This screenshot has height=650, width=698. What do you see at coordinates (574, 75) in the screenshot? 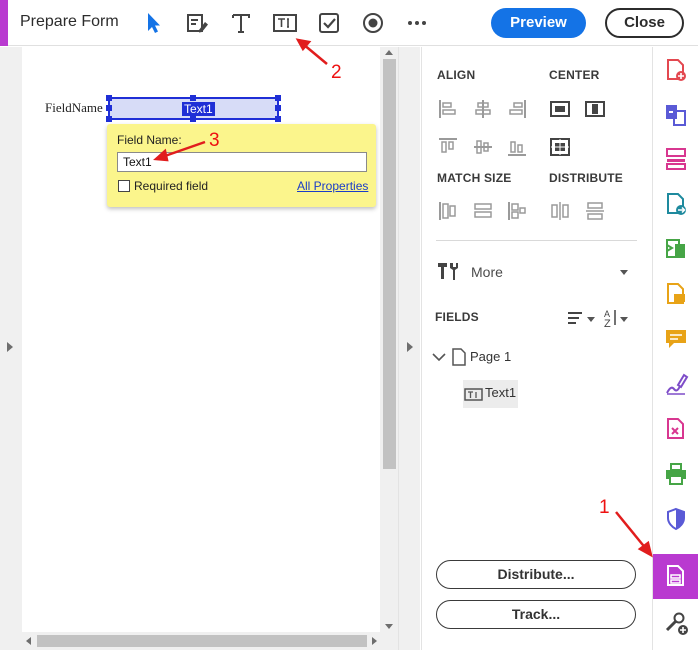
I see `center-title: CENTER` at bounding box center [574, 75].